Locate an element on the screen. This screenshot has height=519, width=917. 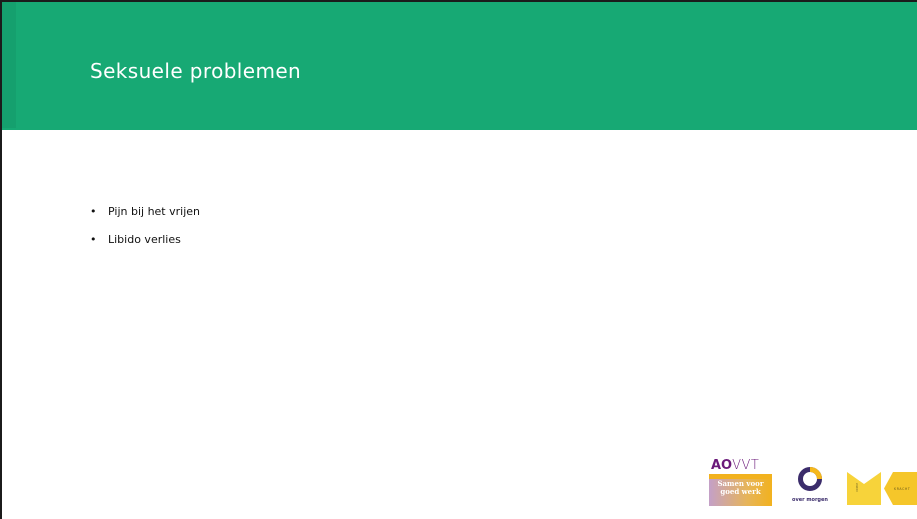
kracht-label: KRACHT is located at coordinates (902, 489).